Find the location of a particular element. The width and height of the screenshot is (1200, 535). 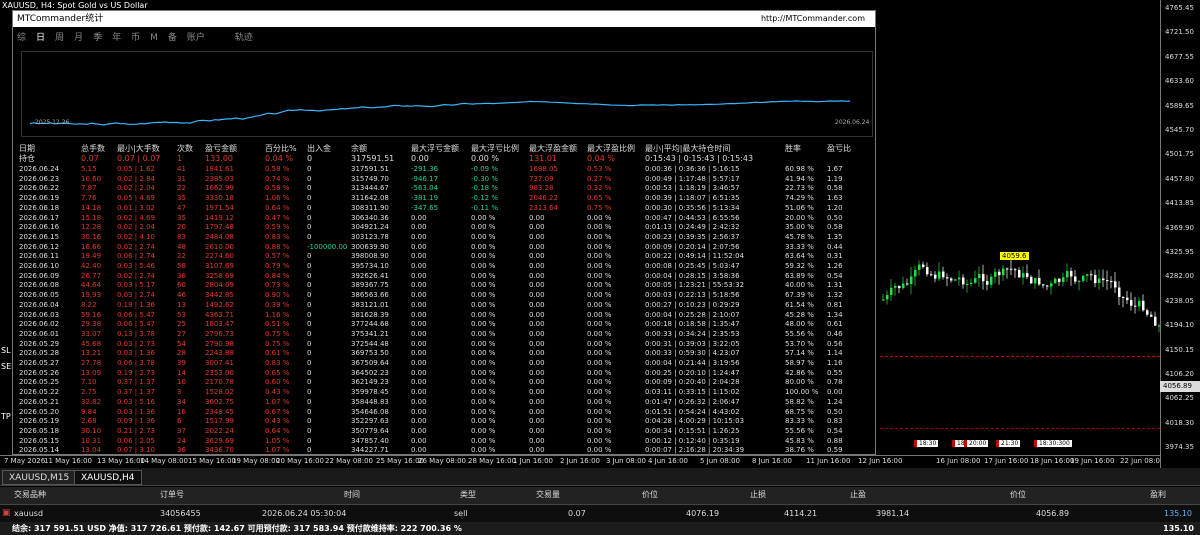

stats-cell: 0.58 % is located at coordinates (277, 169).